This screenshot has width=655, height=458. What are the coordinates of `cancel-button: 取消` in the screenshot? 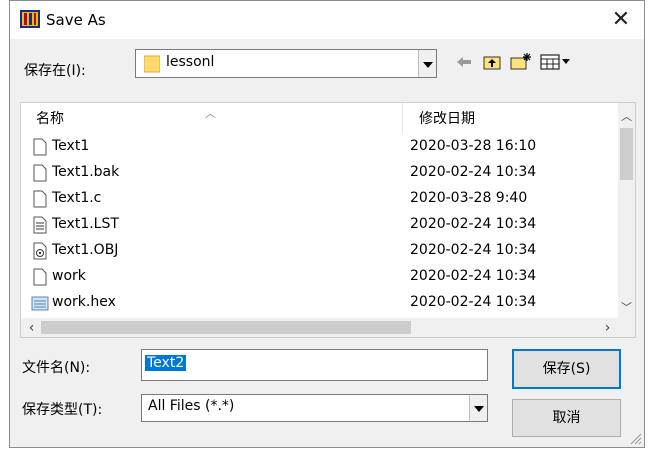 It's located at (566, 418).